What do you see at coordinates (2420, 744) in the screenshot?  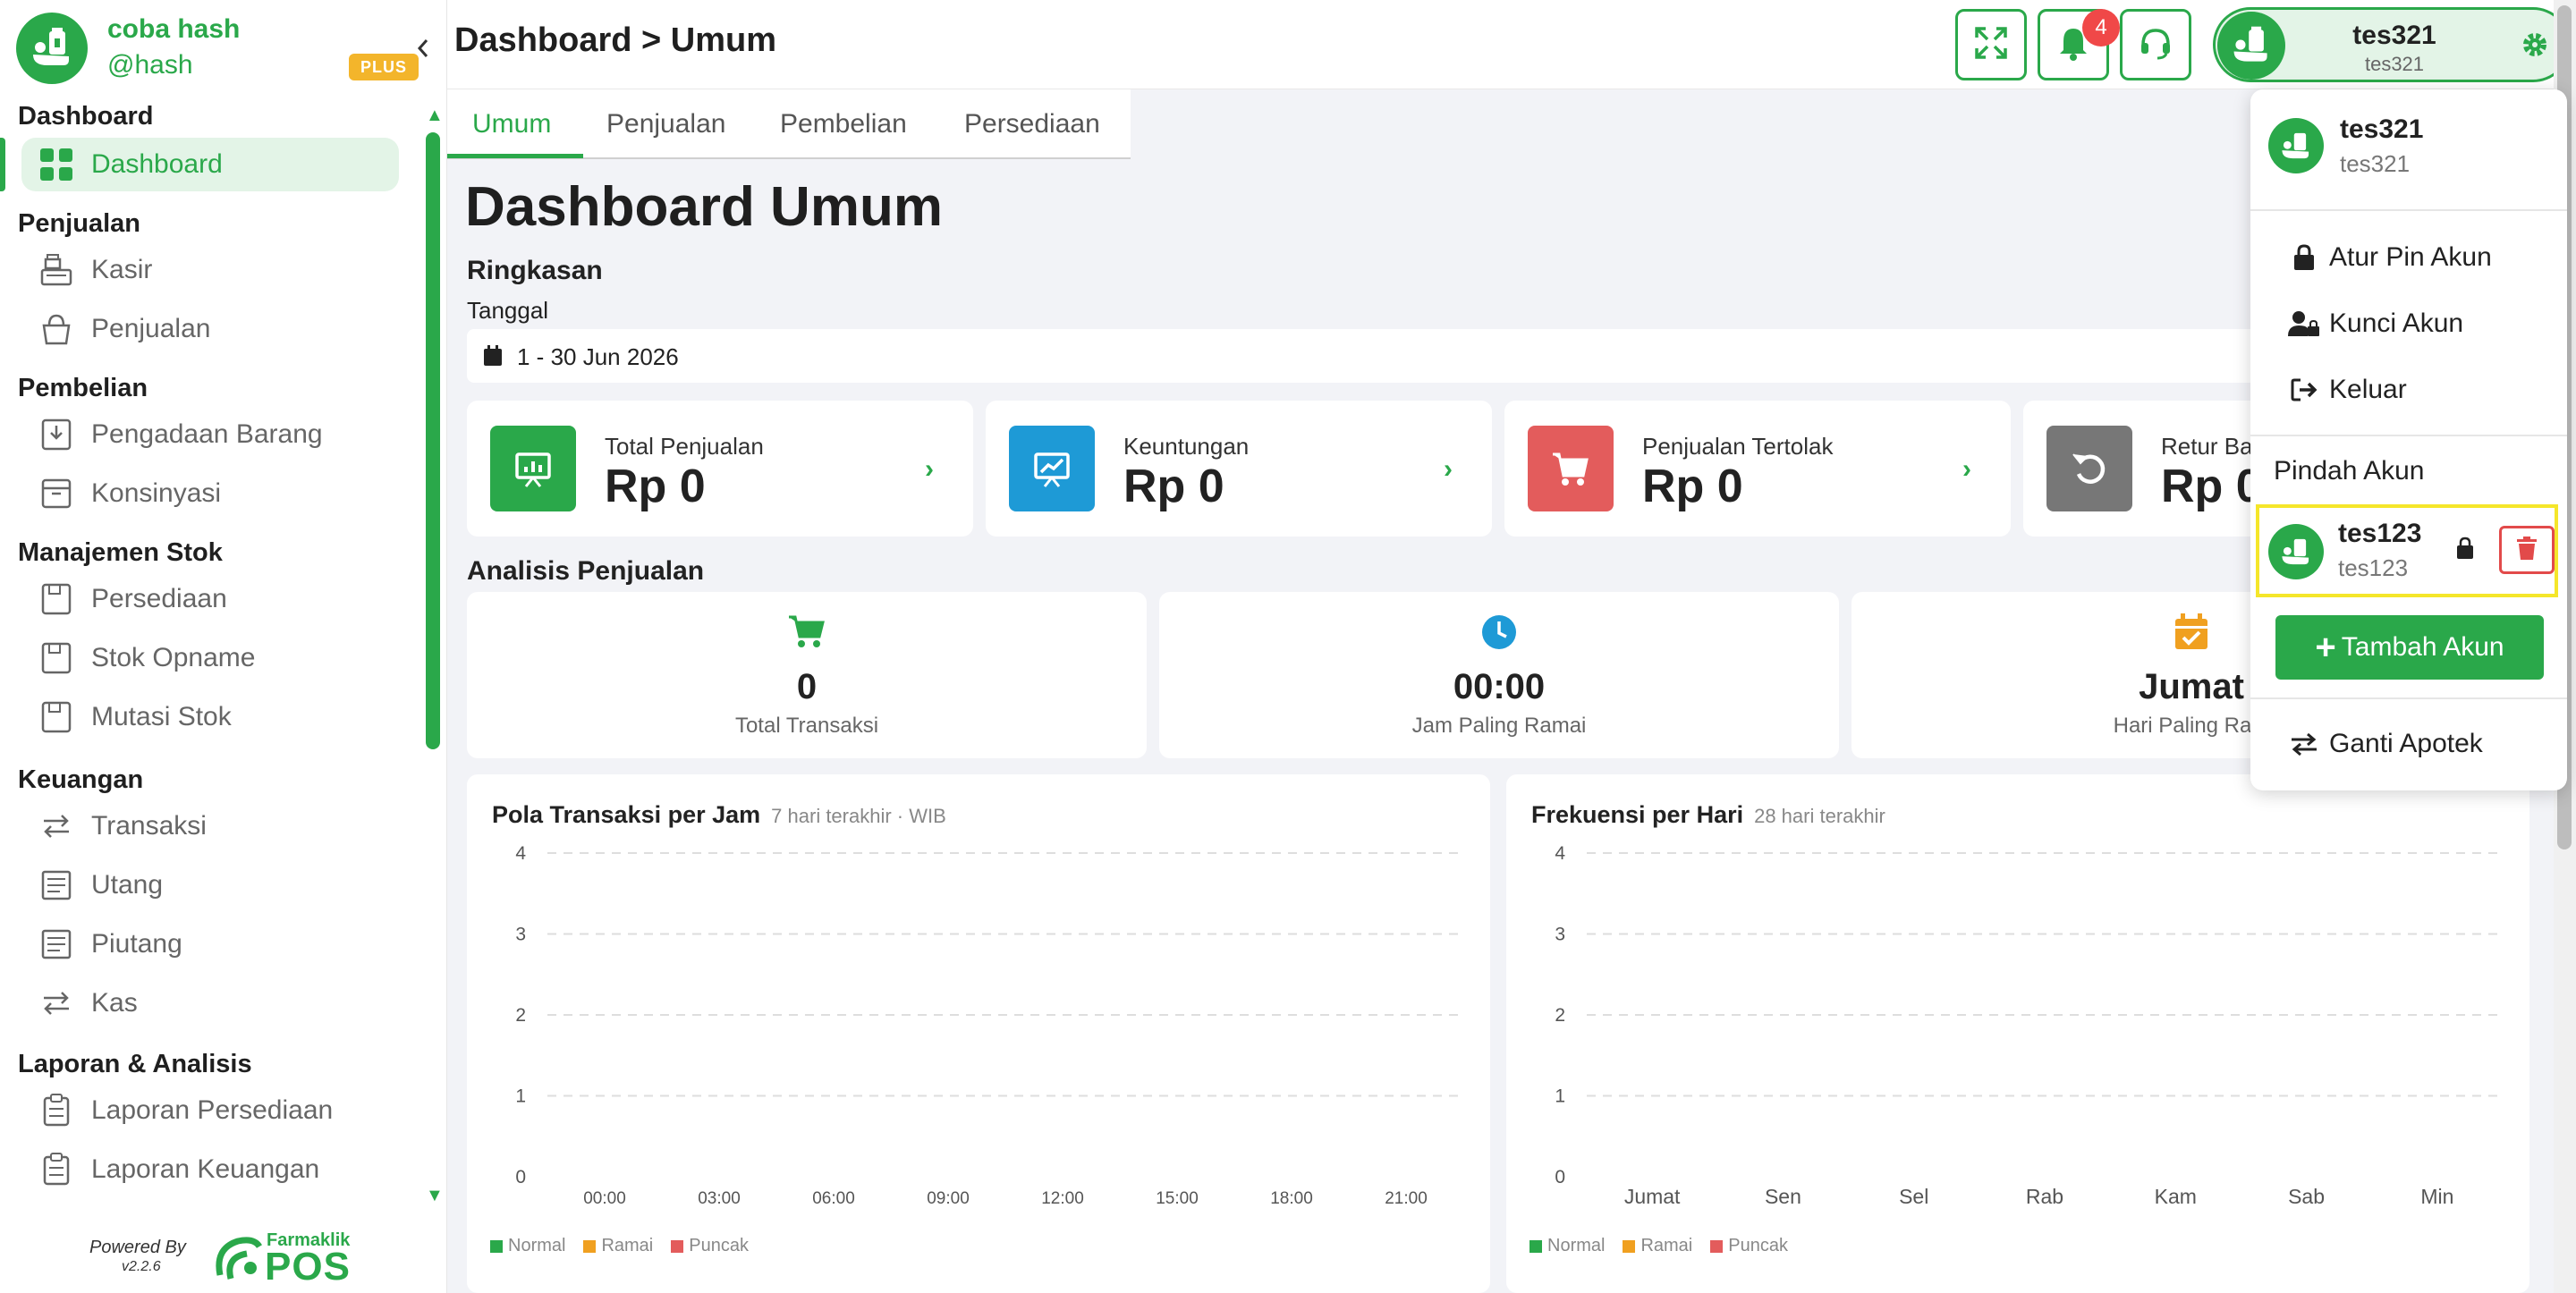 I see `menu-item-ganti-apotek: Ganti Apotek` at bounding box center [2420, 744].